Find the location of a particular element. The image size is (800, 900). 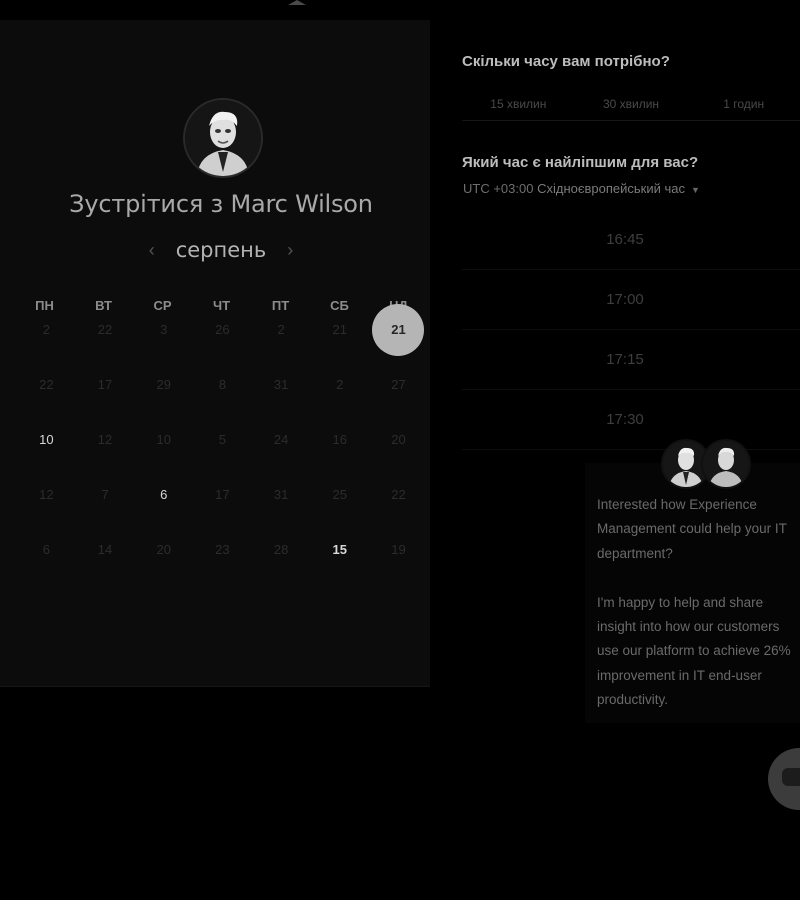

calendar-day: 23 is located at coordinates (222, 549).